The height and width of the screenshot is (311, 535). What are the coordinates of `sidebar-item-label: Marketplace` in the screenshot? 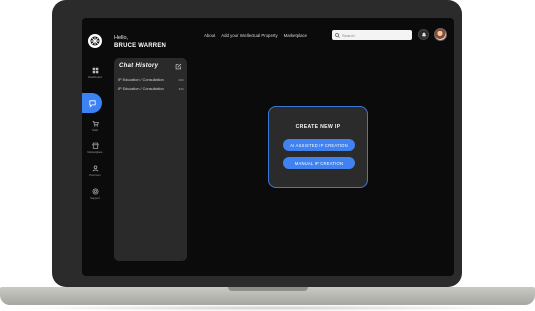 It's located at (95, 152).